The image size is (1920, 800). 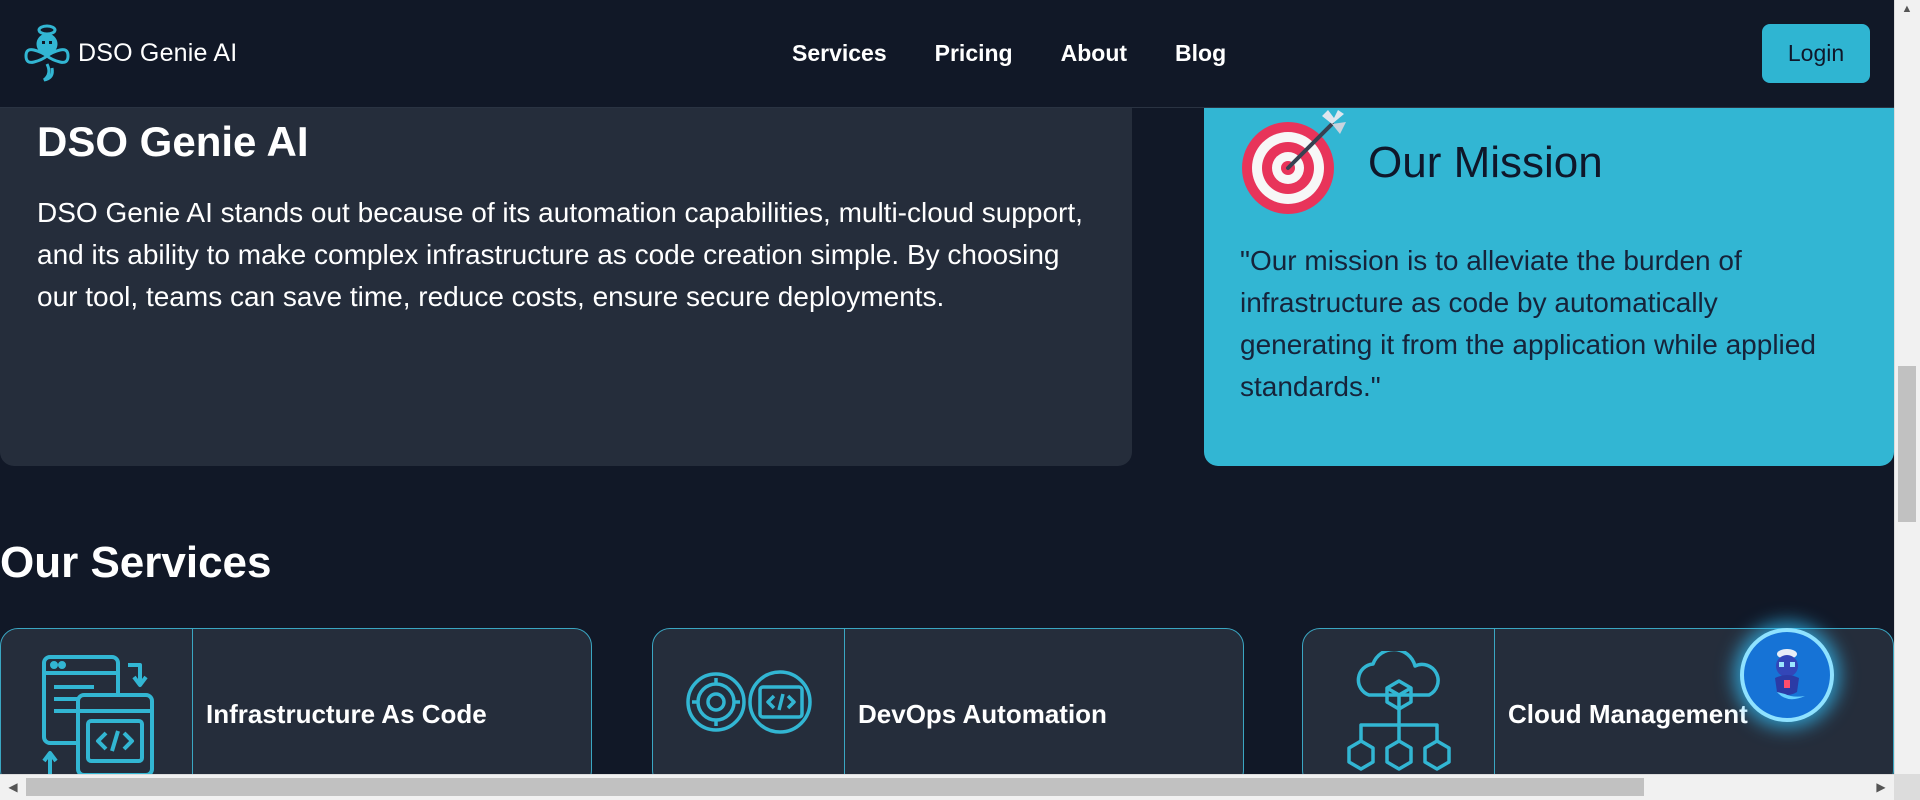 What do you see at coordinates (1790, 674) in the screenshot?
I see `genie-bot-icon` at bounding box center [1790, 674].